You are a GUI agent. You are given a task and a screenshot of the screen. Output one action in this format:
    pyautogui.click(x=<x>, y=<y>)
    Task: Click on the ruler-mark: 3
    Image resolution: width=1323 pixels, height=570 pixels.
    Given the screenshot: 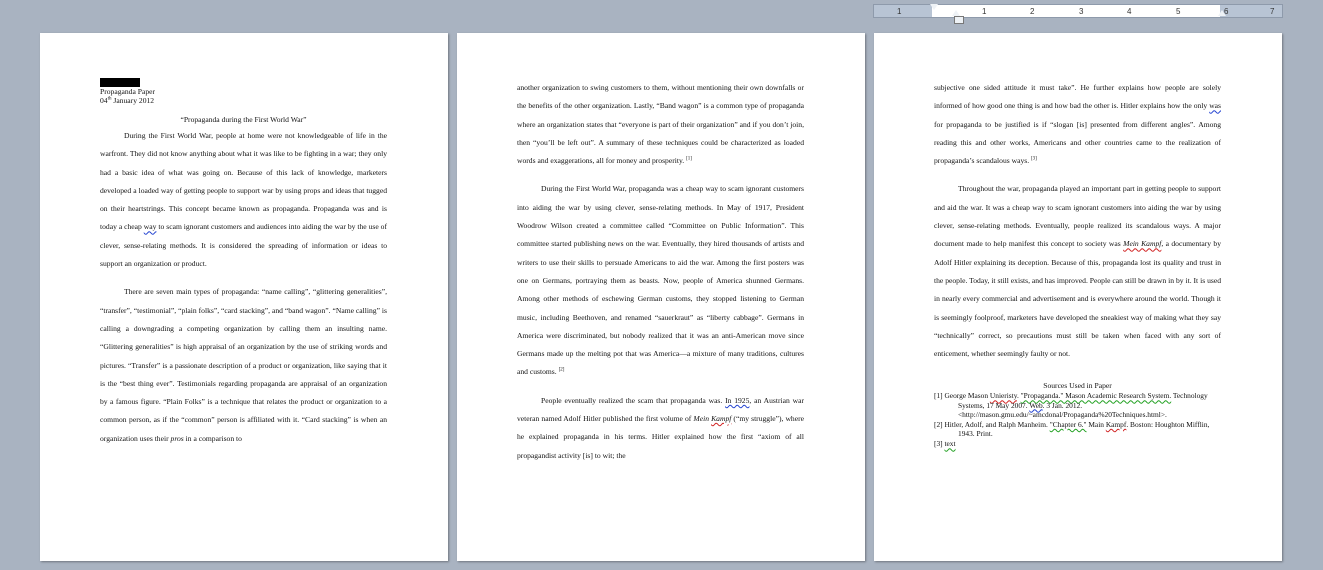 What is the action you would take?
    pyautogui.click(x=1081, y=11)
    